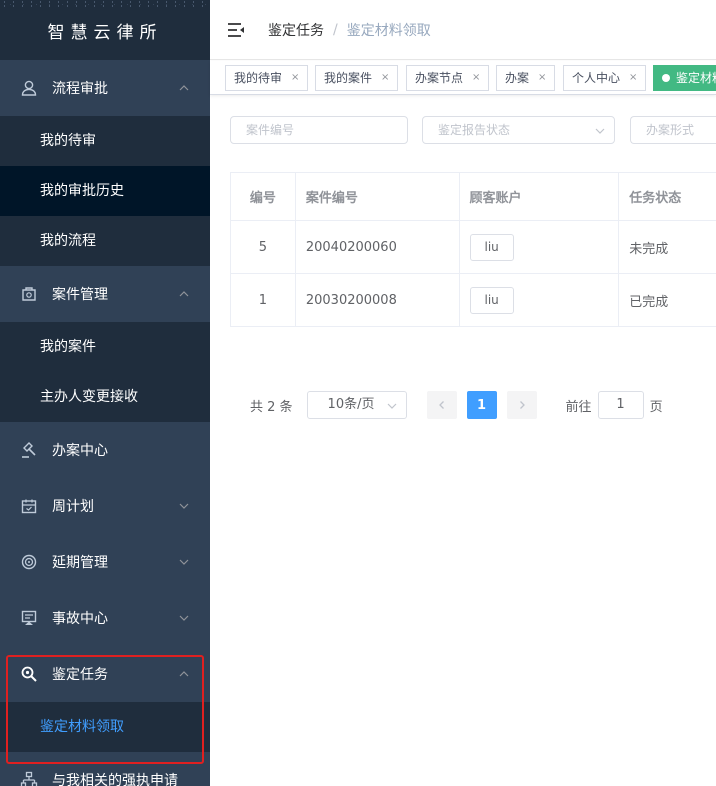  I want to click on chevron-left-icon, so click(441, 405).